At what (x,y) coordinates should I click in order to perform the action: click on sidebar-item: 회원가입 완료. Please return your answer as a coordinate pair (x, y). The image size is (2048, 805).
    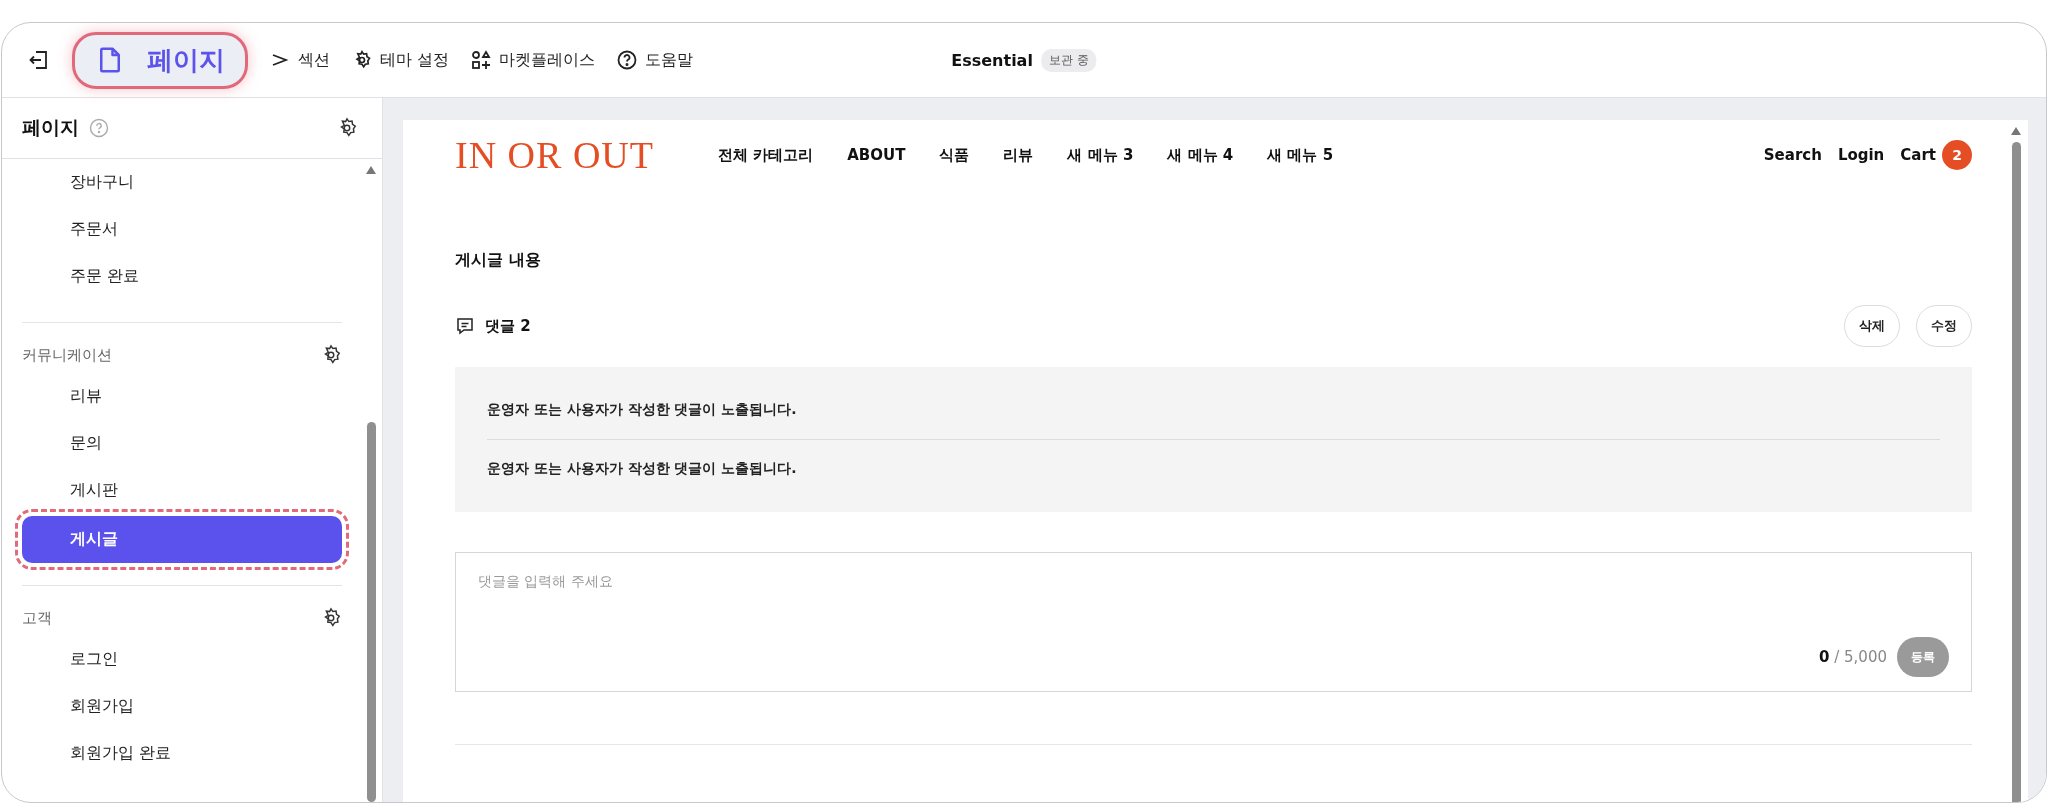
    Looking at the image, I should click on (182, 753).